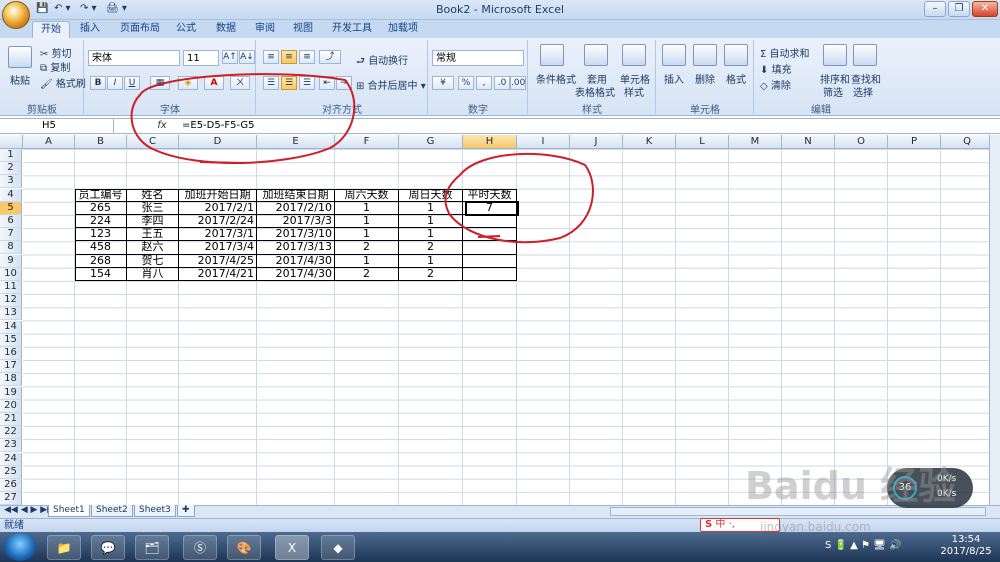  I want to click on sheet-nav-arrows: ◀◀ ◀ ▶ ▶▶, so click(29, 510).